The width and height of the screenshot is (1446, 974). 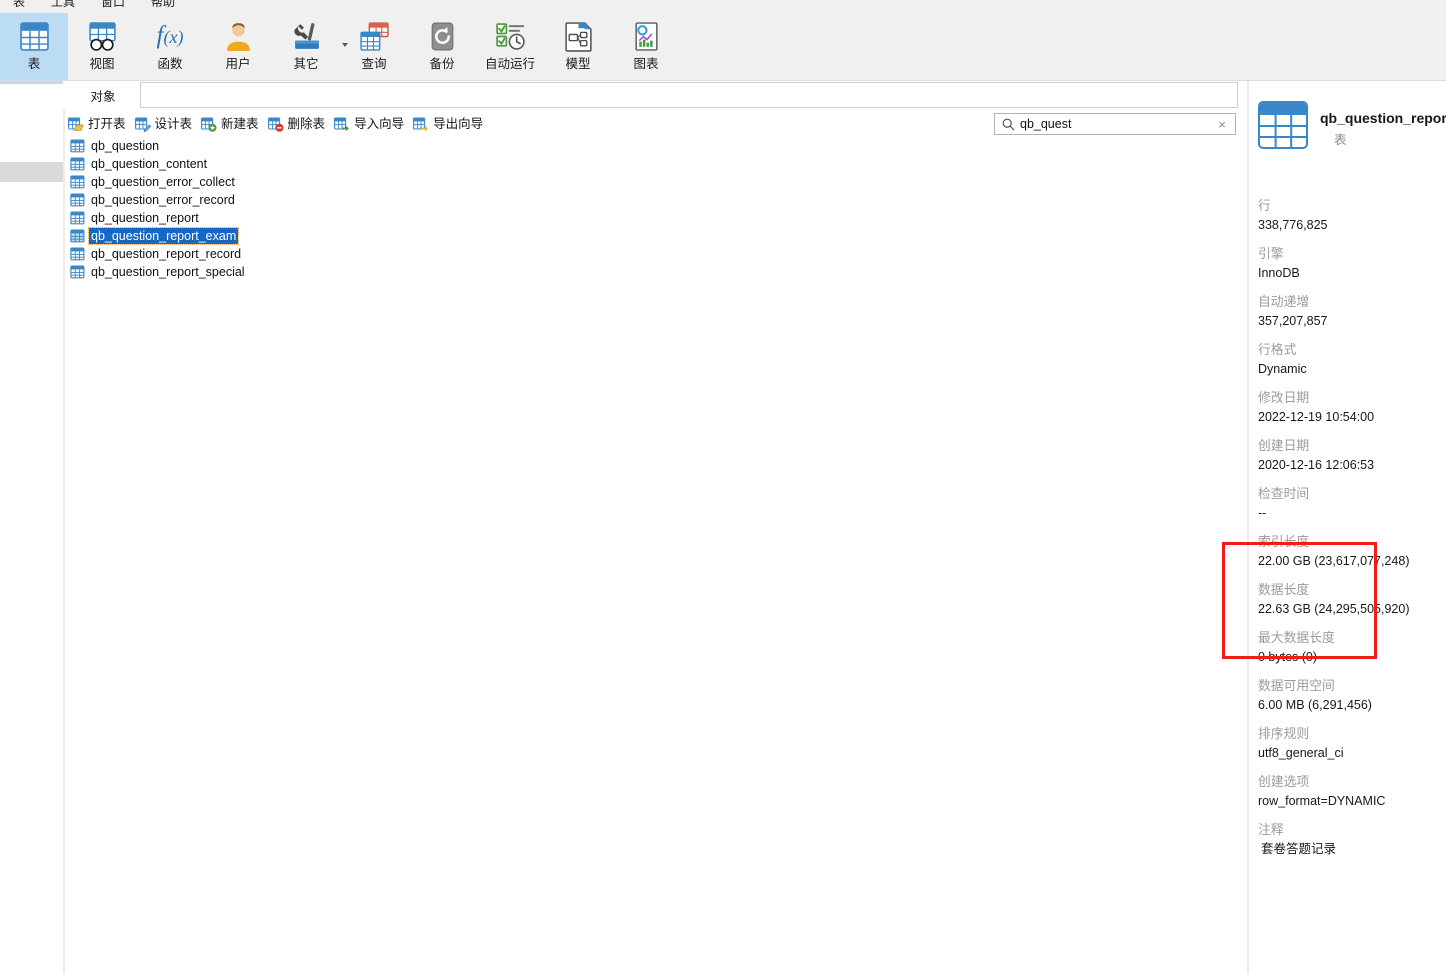 I want to click on ribbon-button-others: 其它, so click(x=310, y=46).